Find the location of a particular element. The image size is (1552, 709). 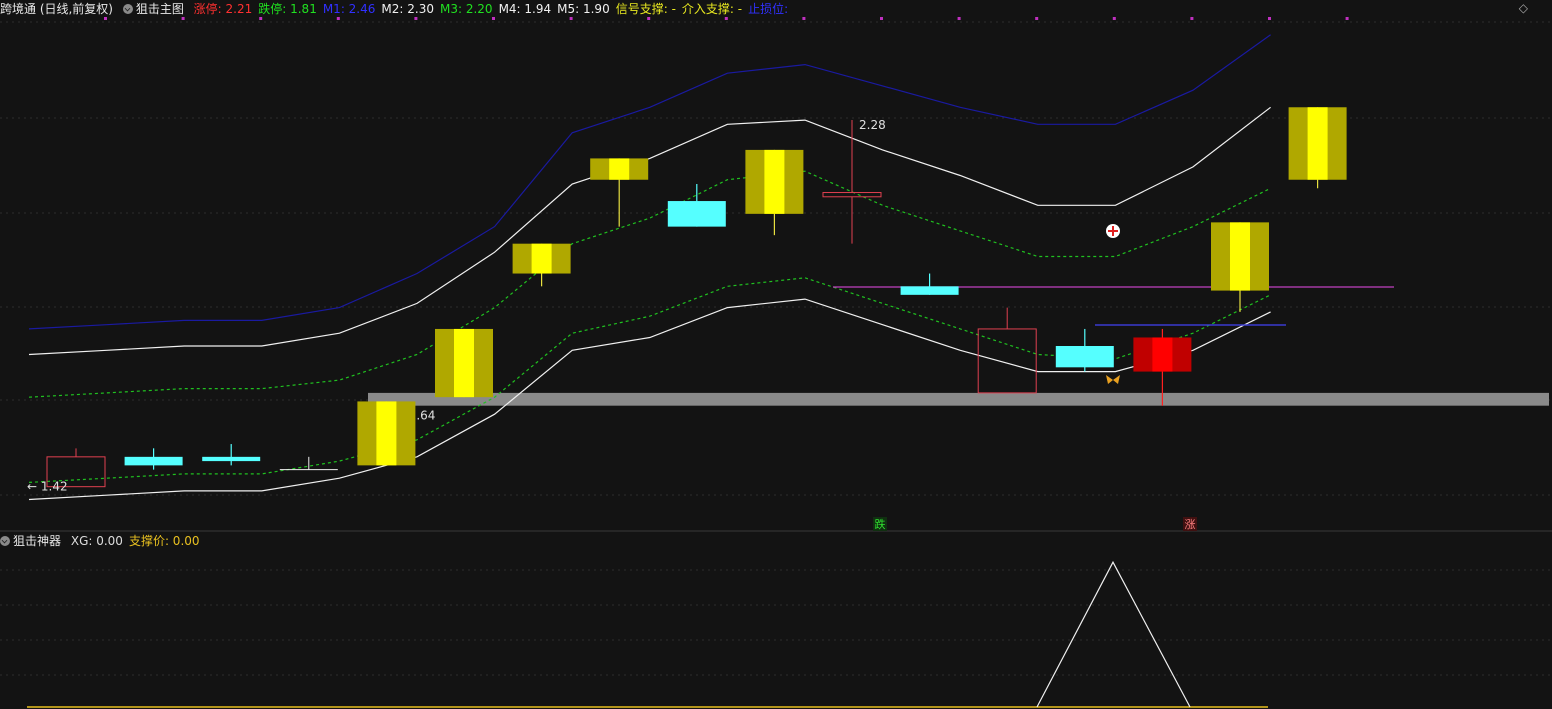

candle-body-limitup-center is located at coordinates (1162, 354).